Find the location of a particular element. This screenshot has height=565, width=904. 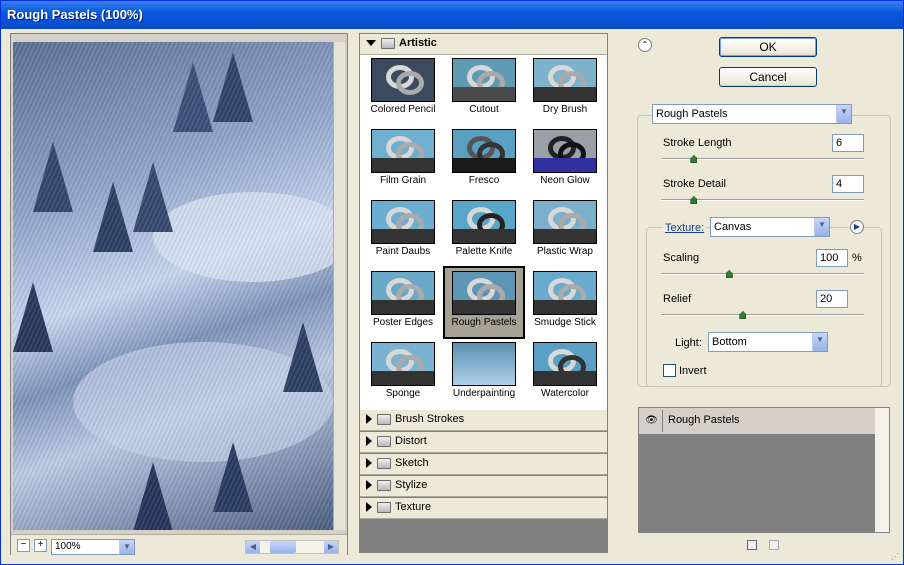

filter-smudge-stick: Smudge Stick is located at coordinates (565, 302).